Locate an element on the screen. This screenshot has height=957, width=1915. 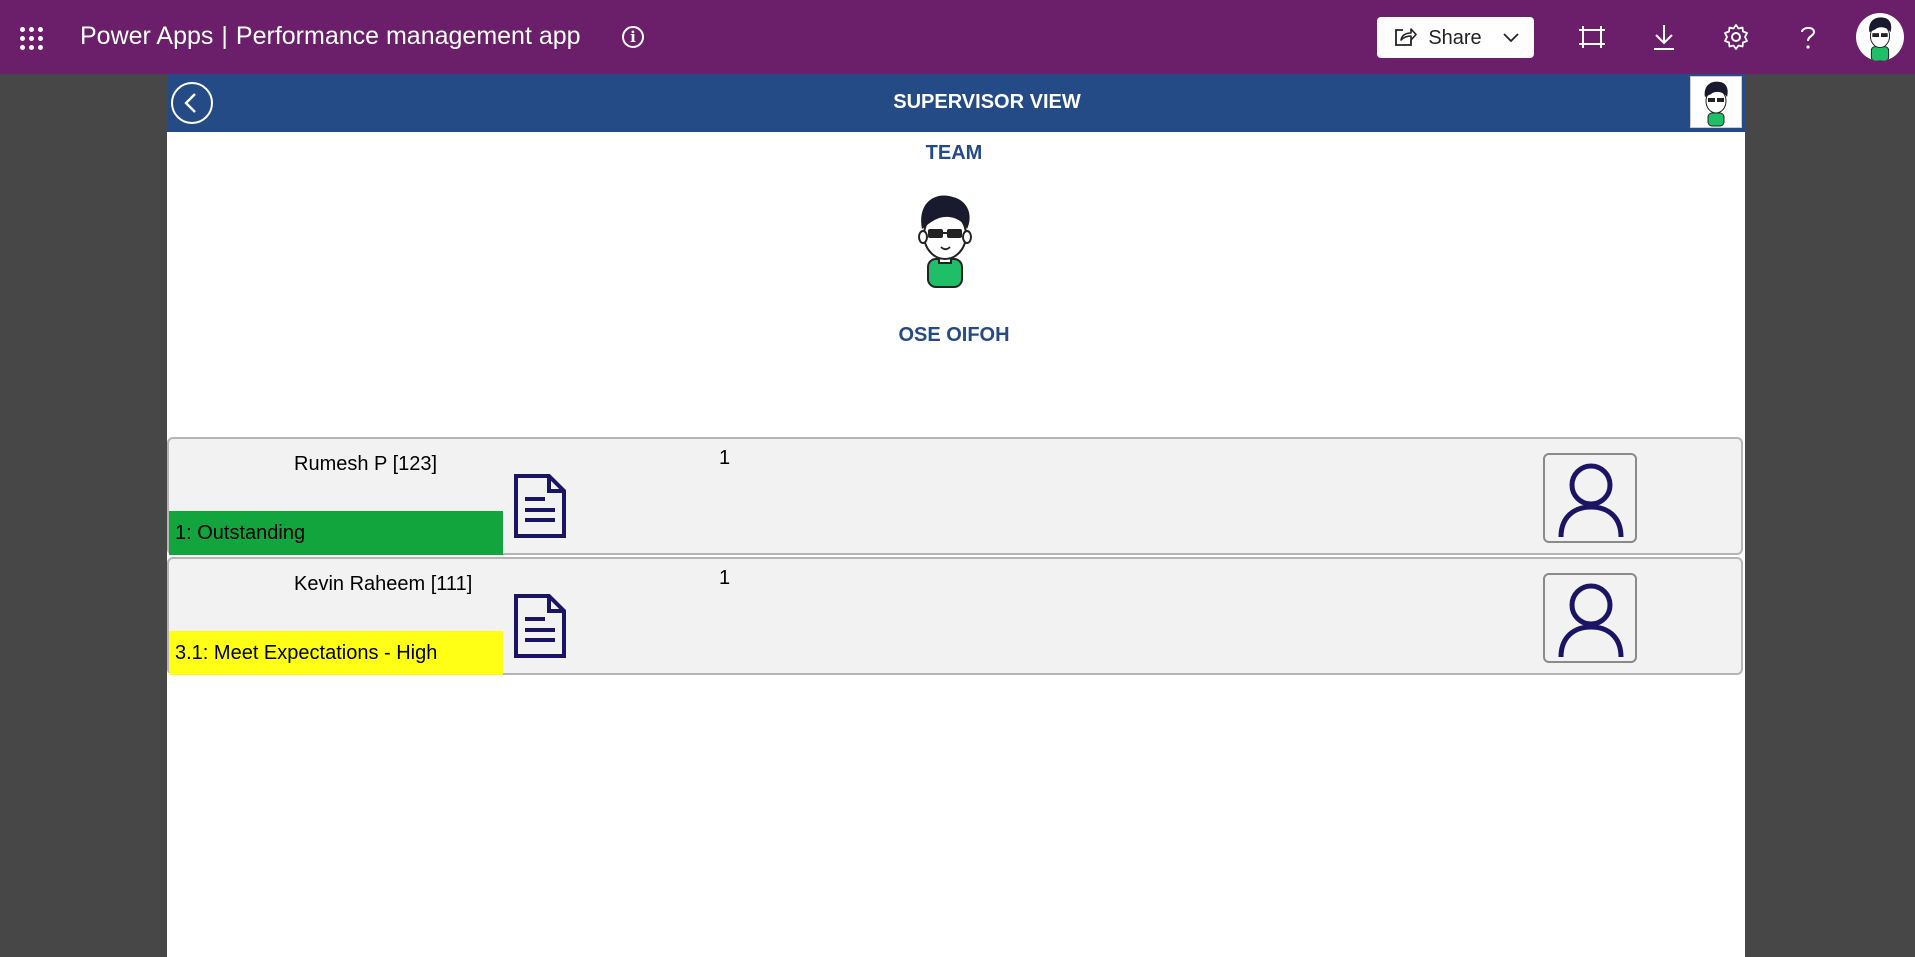
supervisor-name: OSE OIFOH is located at coordinates (954, 335).